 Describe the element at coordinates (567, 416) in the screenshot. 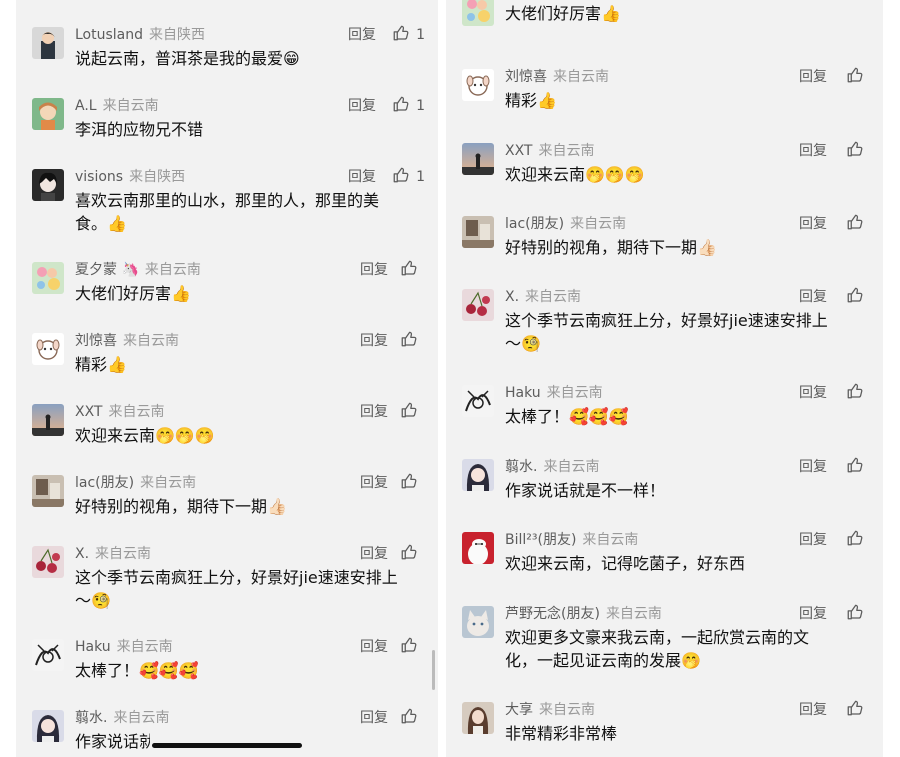

I see `comment-text: 太棒了！🥰🥰🥰` at that location.